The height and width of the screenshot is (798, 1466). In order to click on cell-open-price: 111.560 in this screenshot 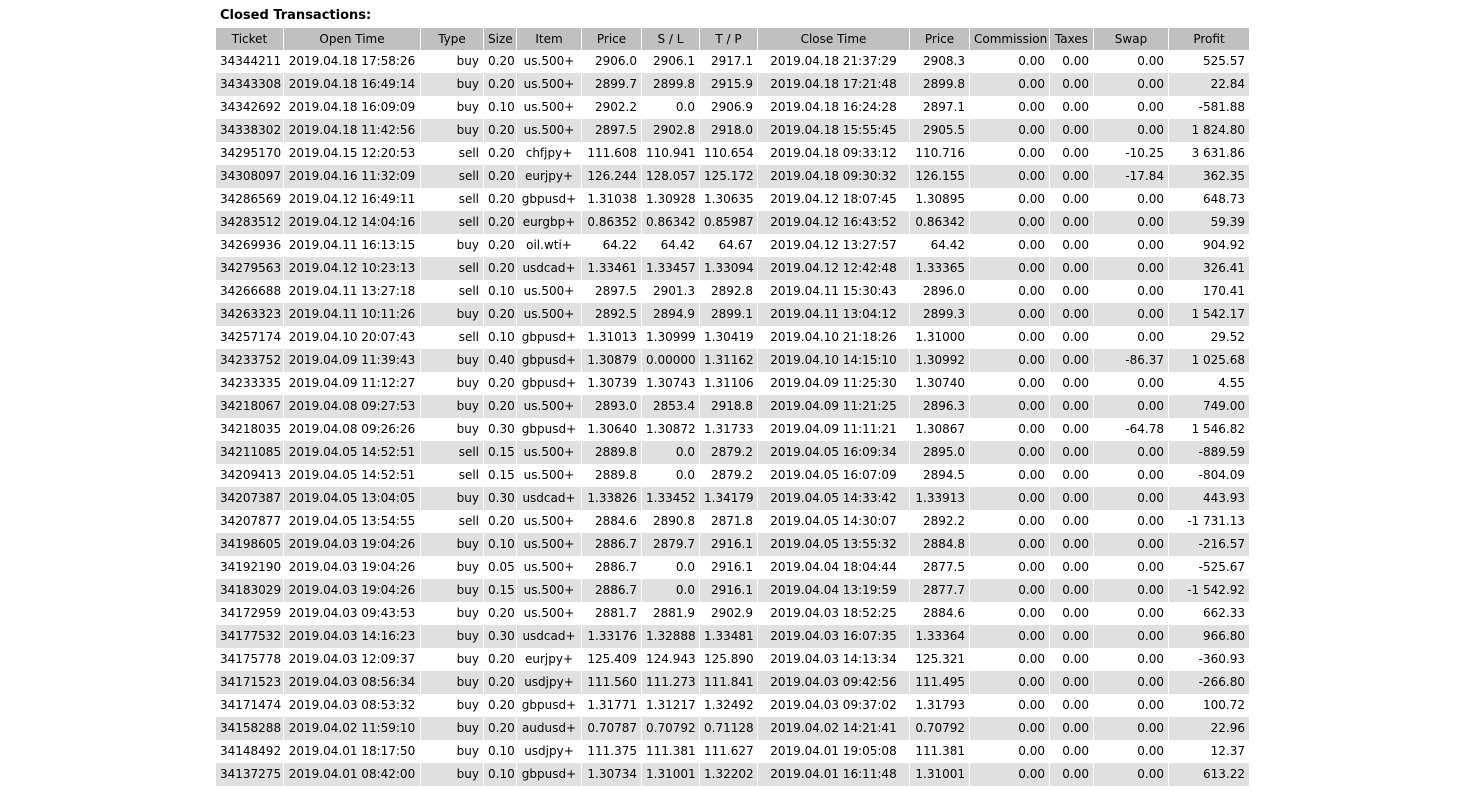, I will do `click(612, 682)`.